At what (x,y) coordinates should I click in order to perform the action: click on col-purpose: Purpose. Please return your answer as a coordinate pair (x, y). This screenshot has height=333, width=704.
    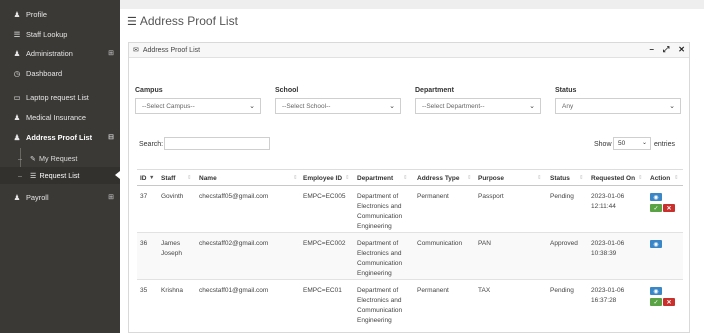
    Looking at the image, I should click on (491, 178).